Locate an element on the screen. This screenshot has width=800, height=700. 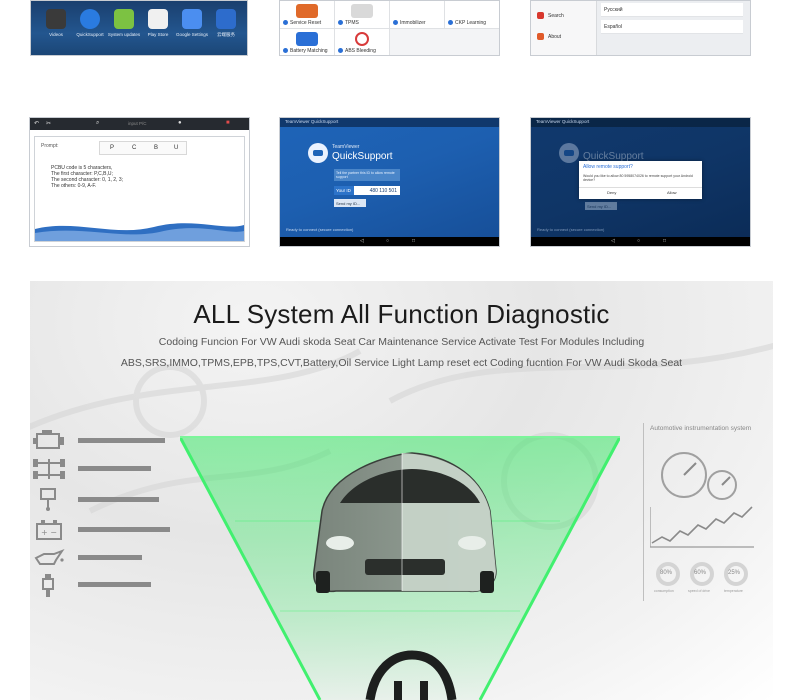
battery-matching-cell: Battery Matching is located at coordinates (307, 42).